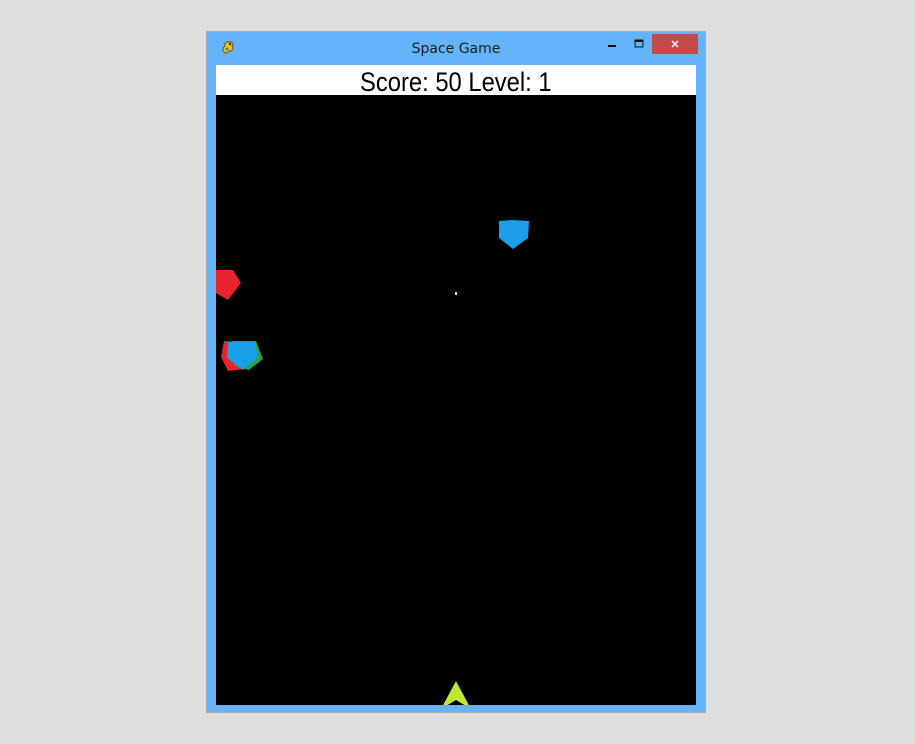 Image resolution: width=915 pixels, height=744 pixels. I want to click on bullet, so click(456, 293).